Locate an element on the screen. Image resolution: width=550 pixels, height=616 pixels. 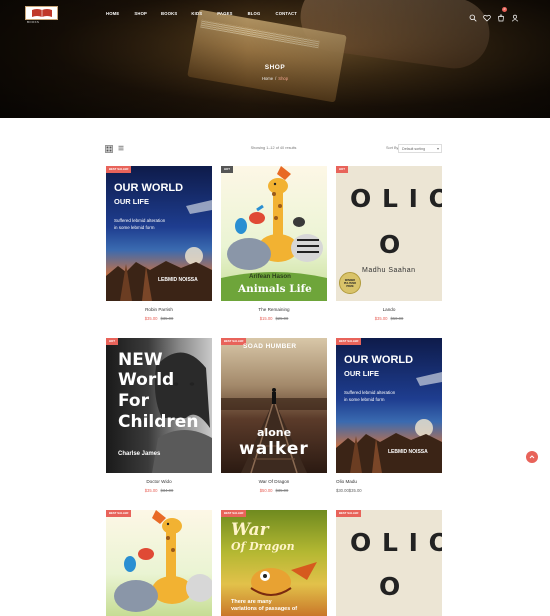
nav-pages: PAGES is located at coordinates (224, 13).